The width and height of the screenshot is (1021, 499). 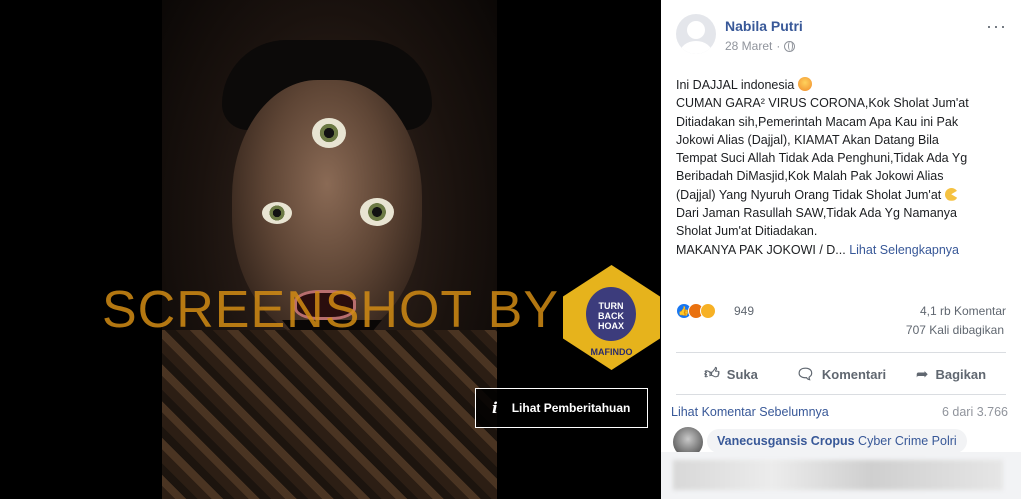 I want to click on reaction-count: 949, so click(x=744, y=311).